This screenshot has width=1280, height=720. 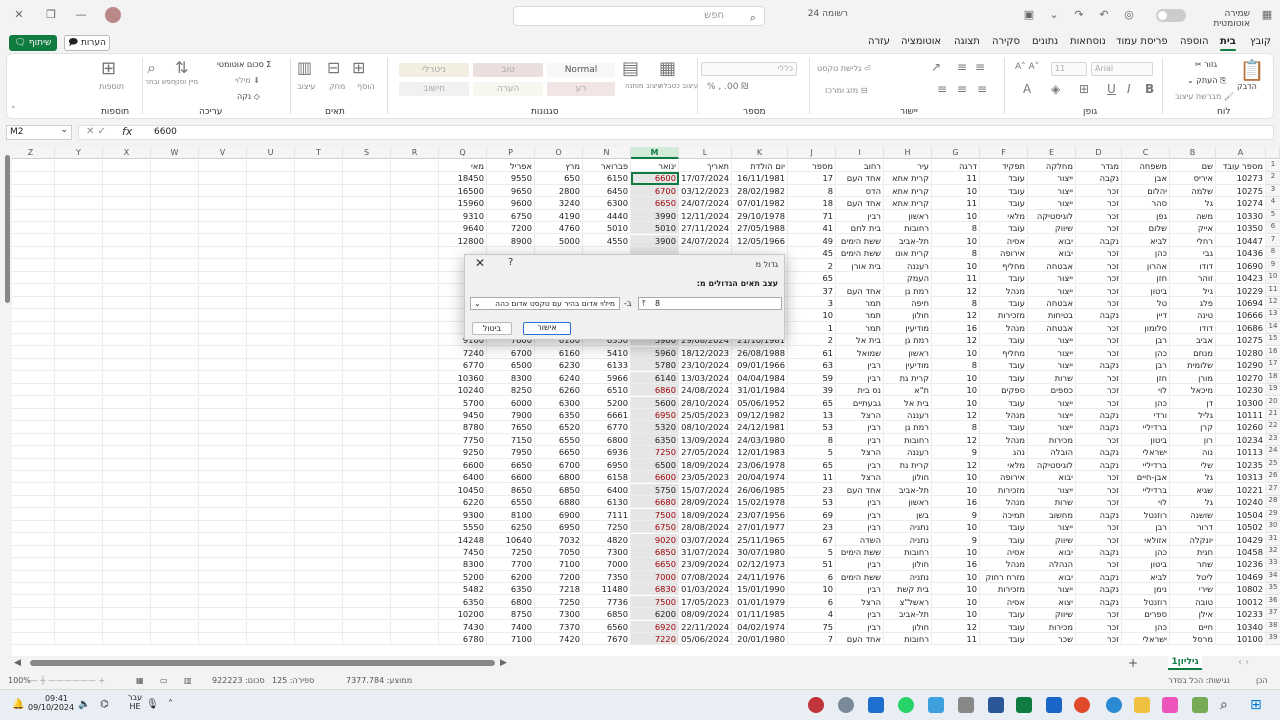 What do you see at coordinates (705, 215) in the screenshot?
I see `data-cell: 12/11/2024` at bounding box center [705, 215].